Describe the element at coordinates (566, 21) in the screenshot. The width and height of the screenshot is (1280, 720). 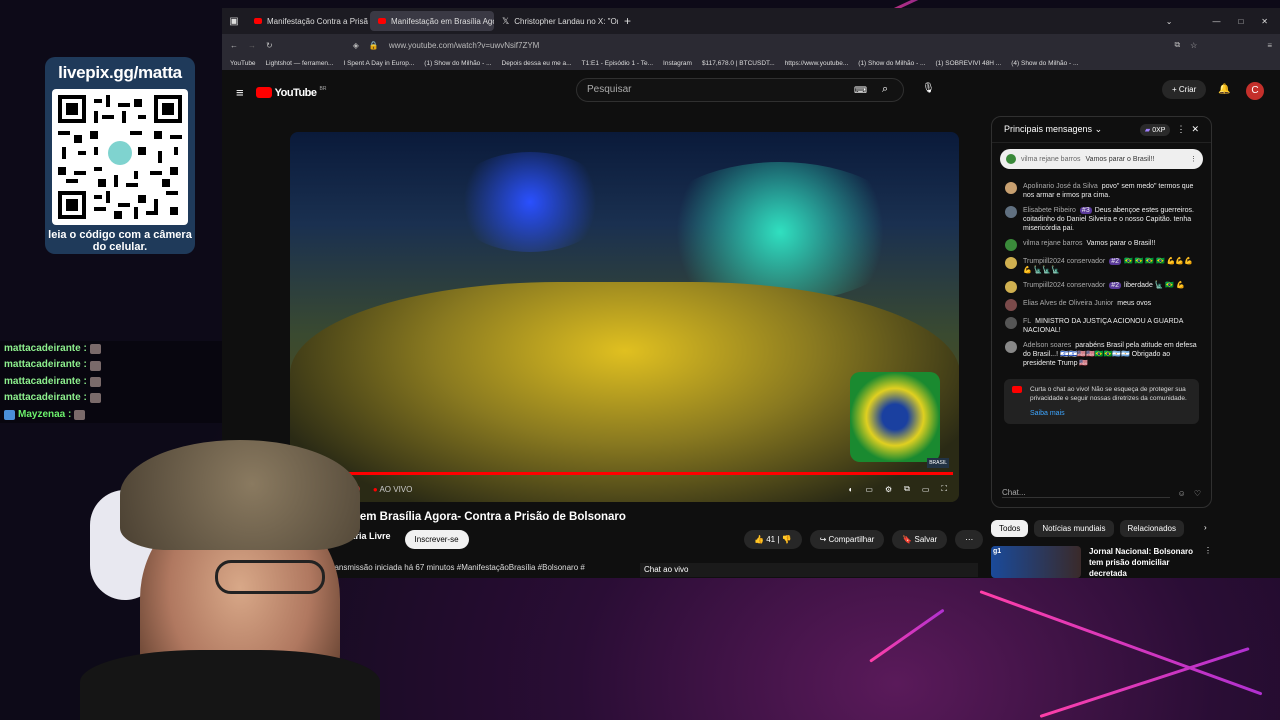
I see `tab-label: Christopher Landau no X: "One` at that location.